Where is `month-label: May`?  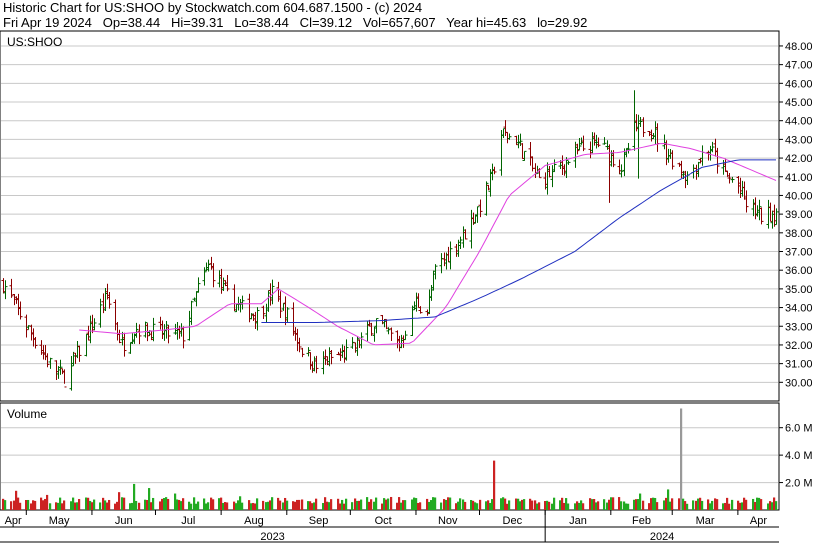
month-label: May is located at coordinates (59, 521).